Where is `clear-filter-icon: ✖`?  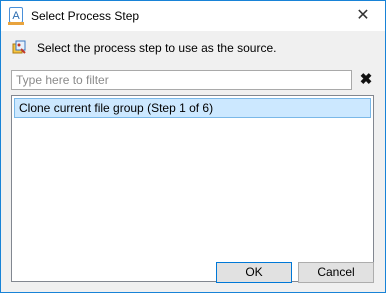 clear-filter-icon: ✖ is located at coordinates (366, 80).